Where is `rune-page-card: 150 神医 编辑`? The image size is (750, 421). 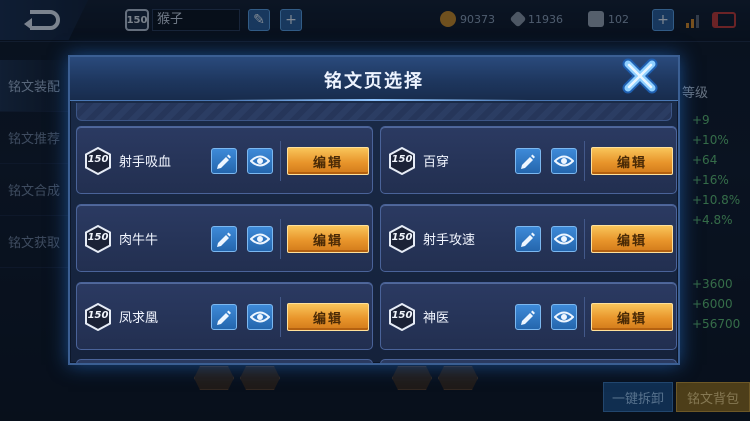 rune-page-card: 150 神医 编辑 is located at coordinates (528, 316).